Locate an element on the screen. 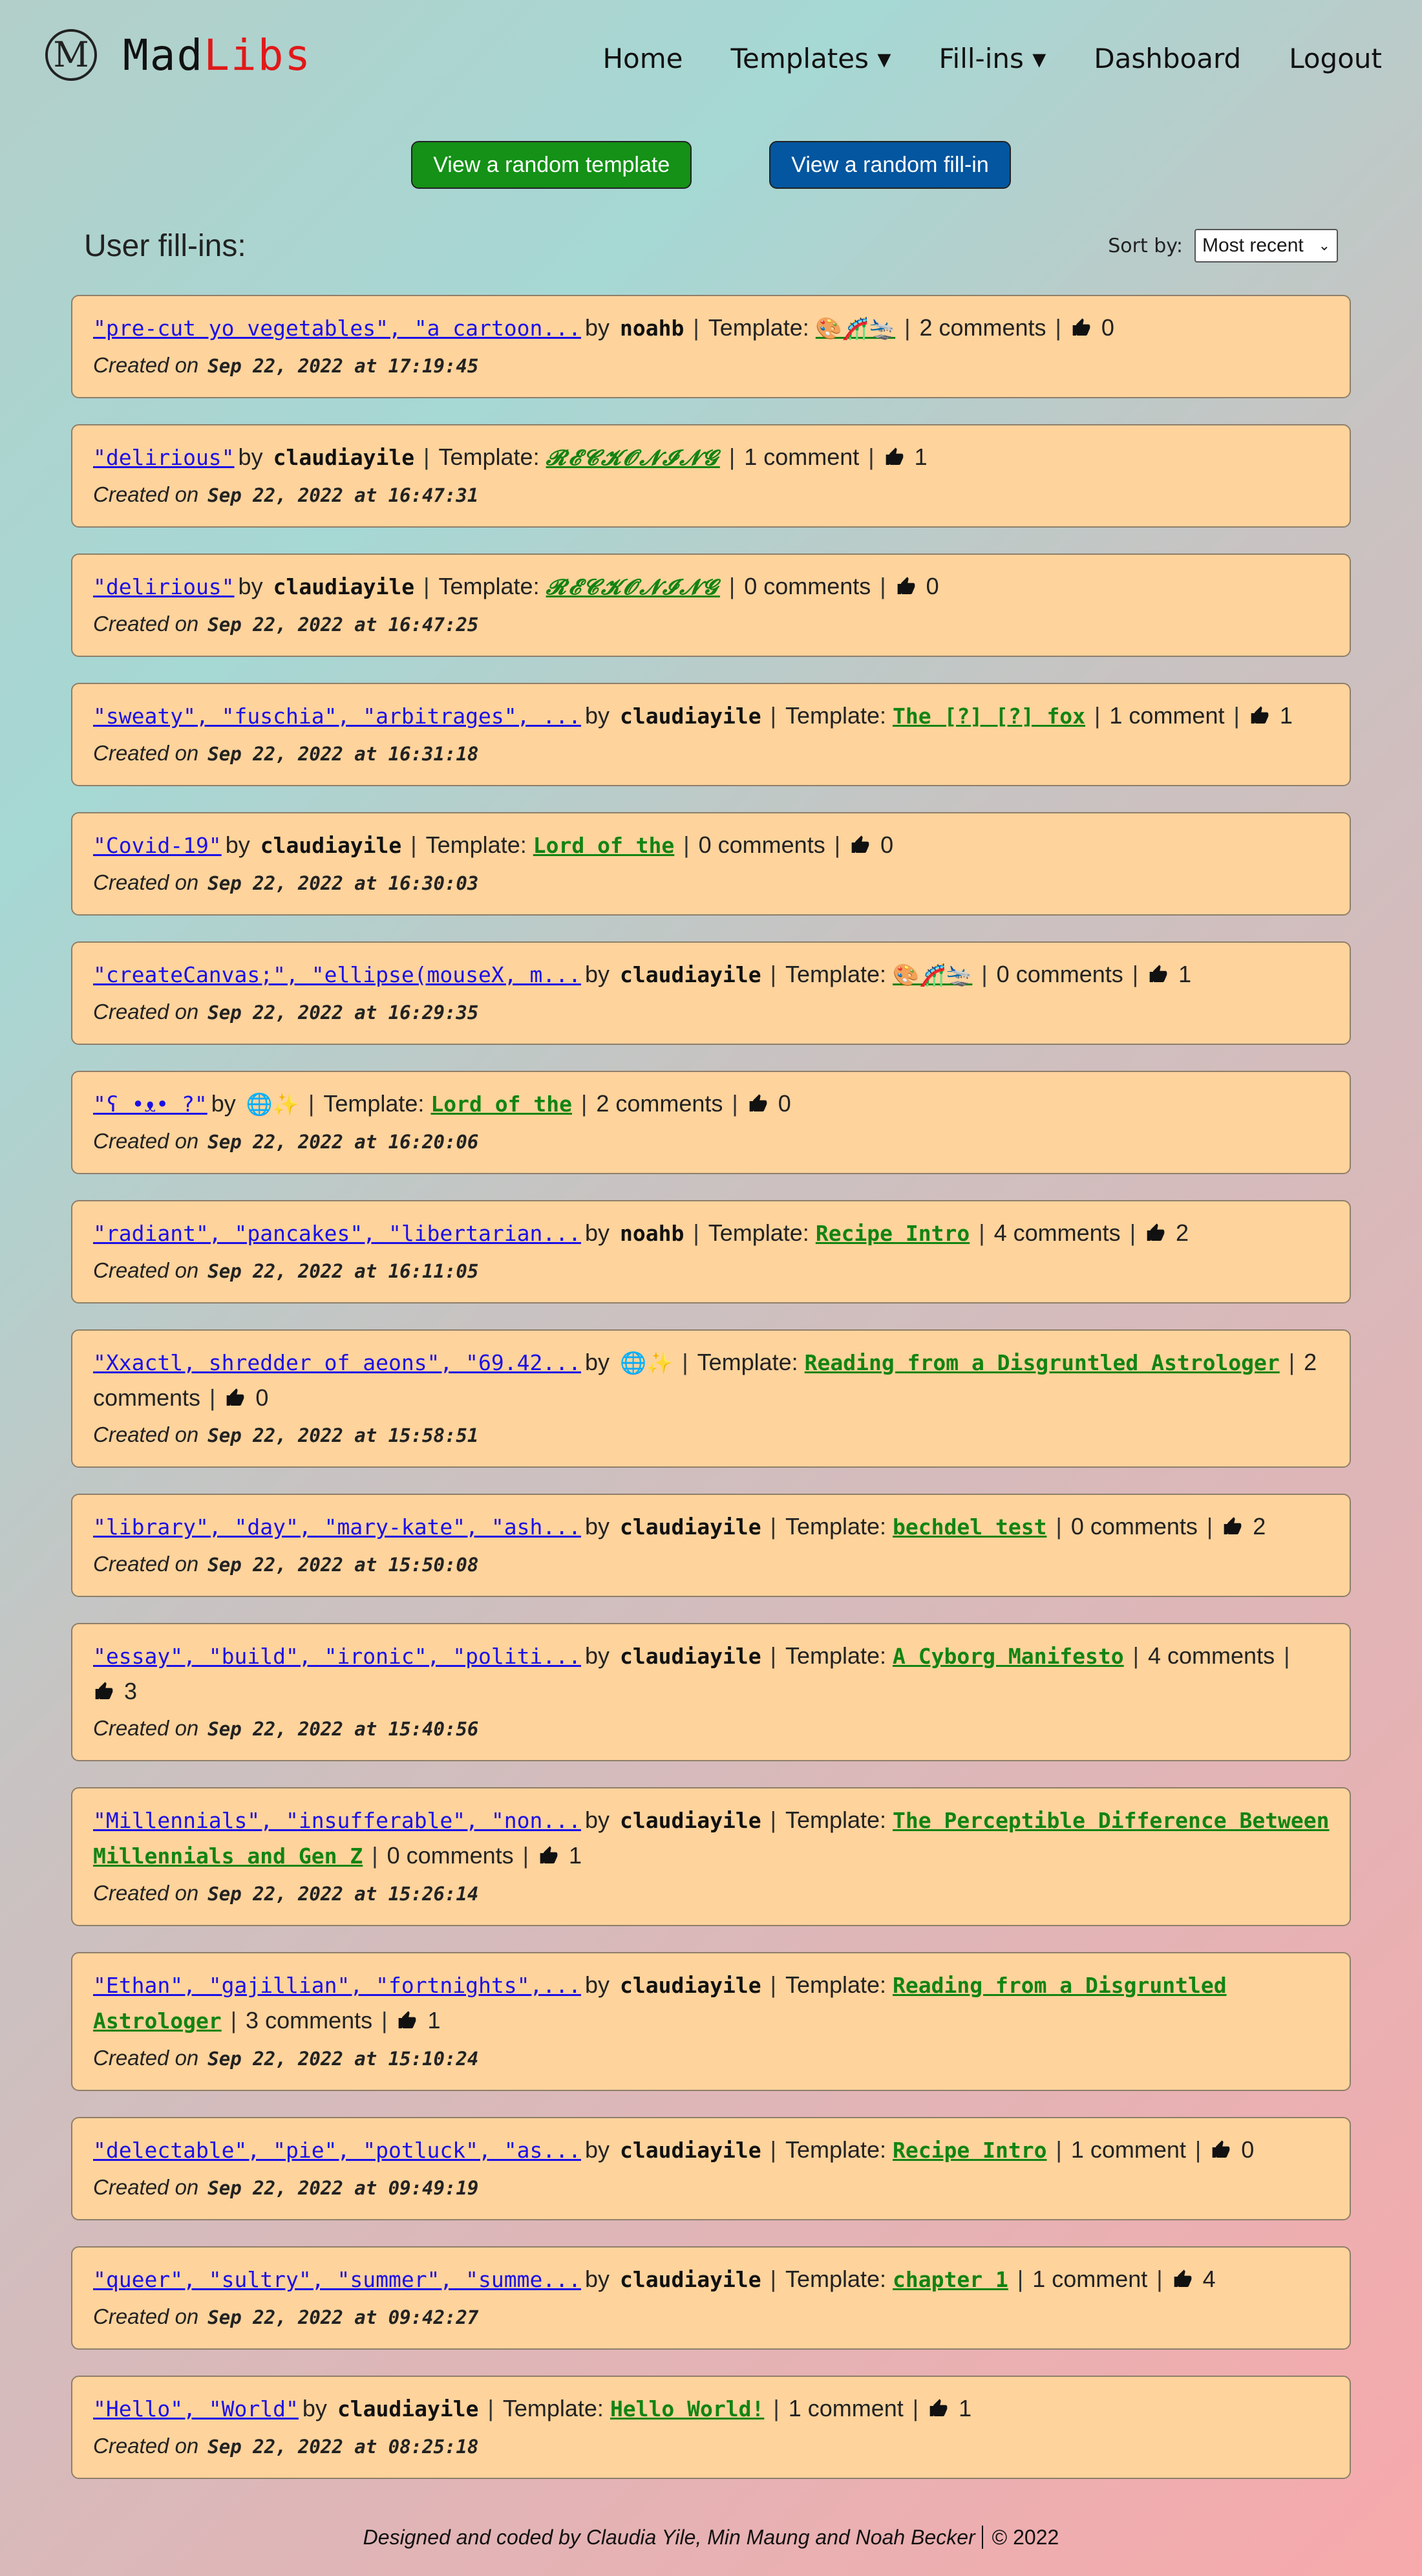  fillin-link: "Covid-19" is located at coordinates (157, 846).